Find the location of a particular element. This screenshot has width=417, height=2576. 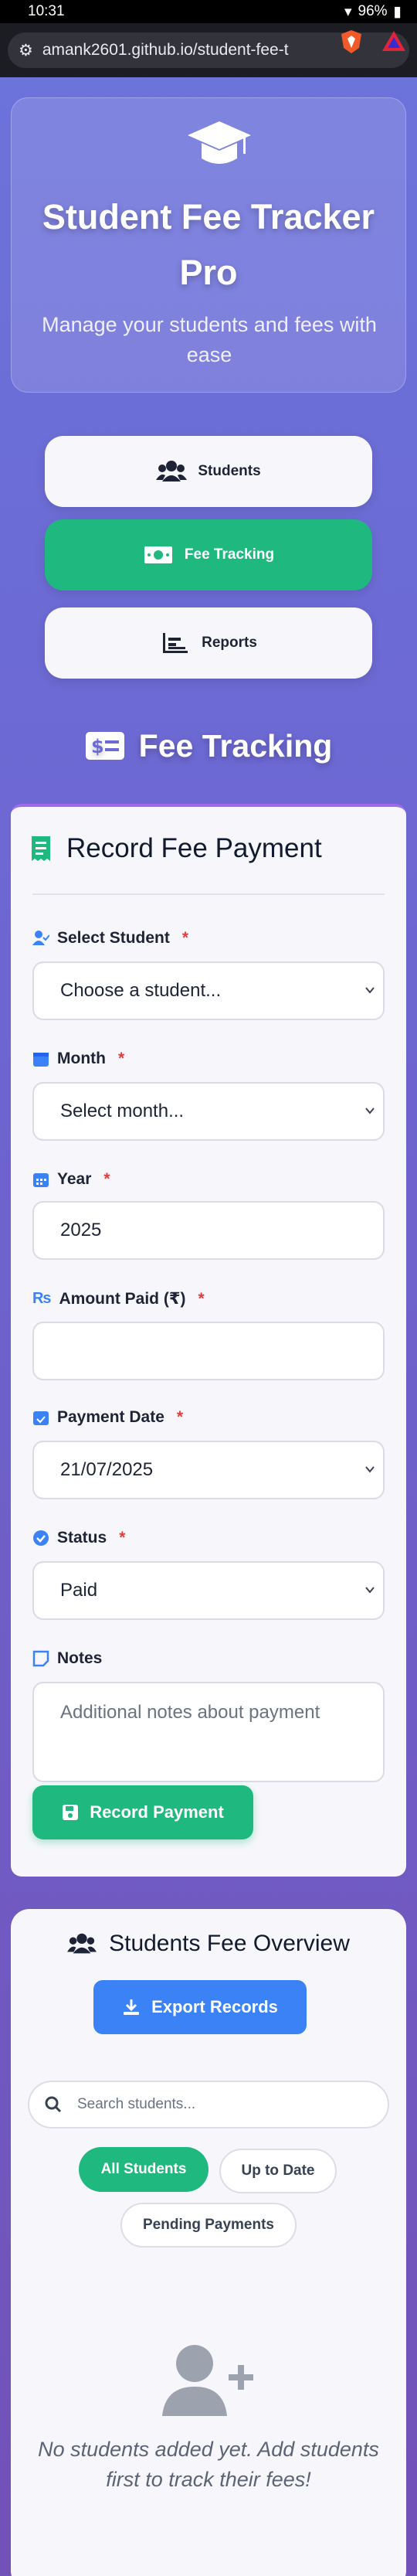

bar-chart-icon is located at coordinates (175, 643).